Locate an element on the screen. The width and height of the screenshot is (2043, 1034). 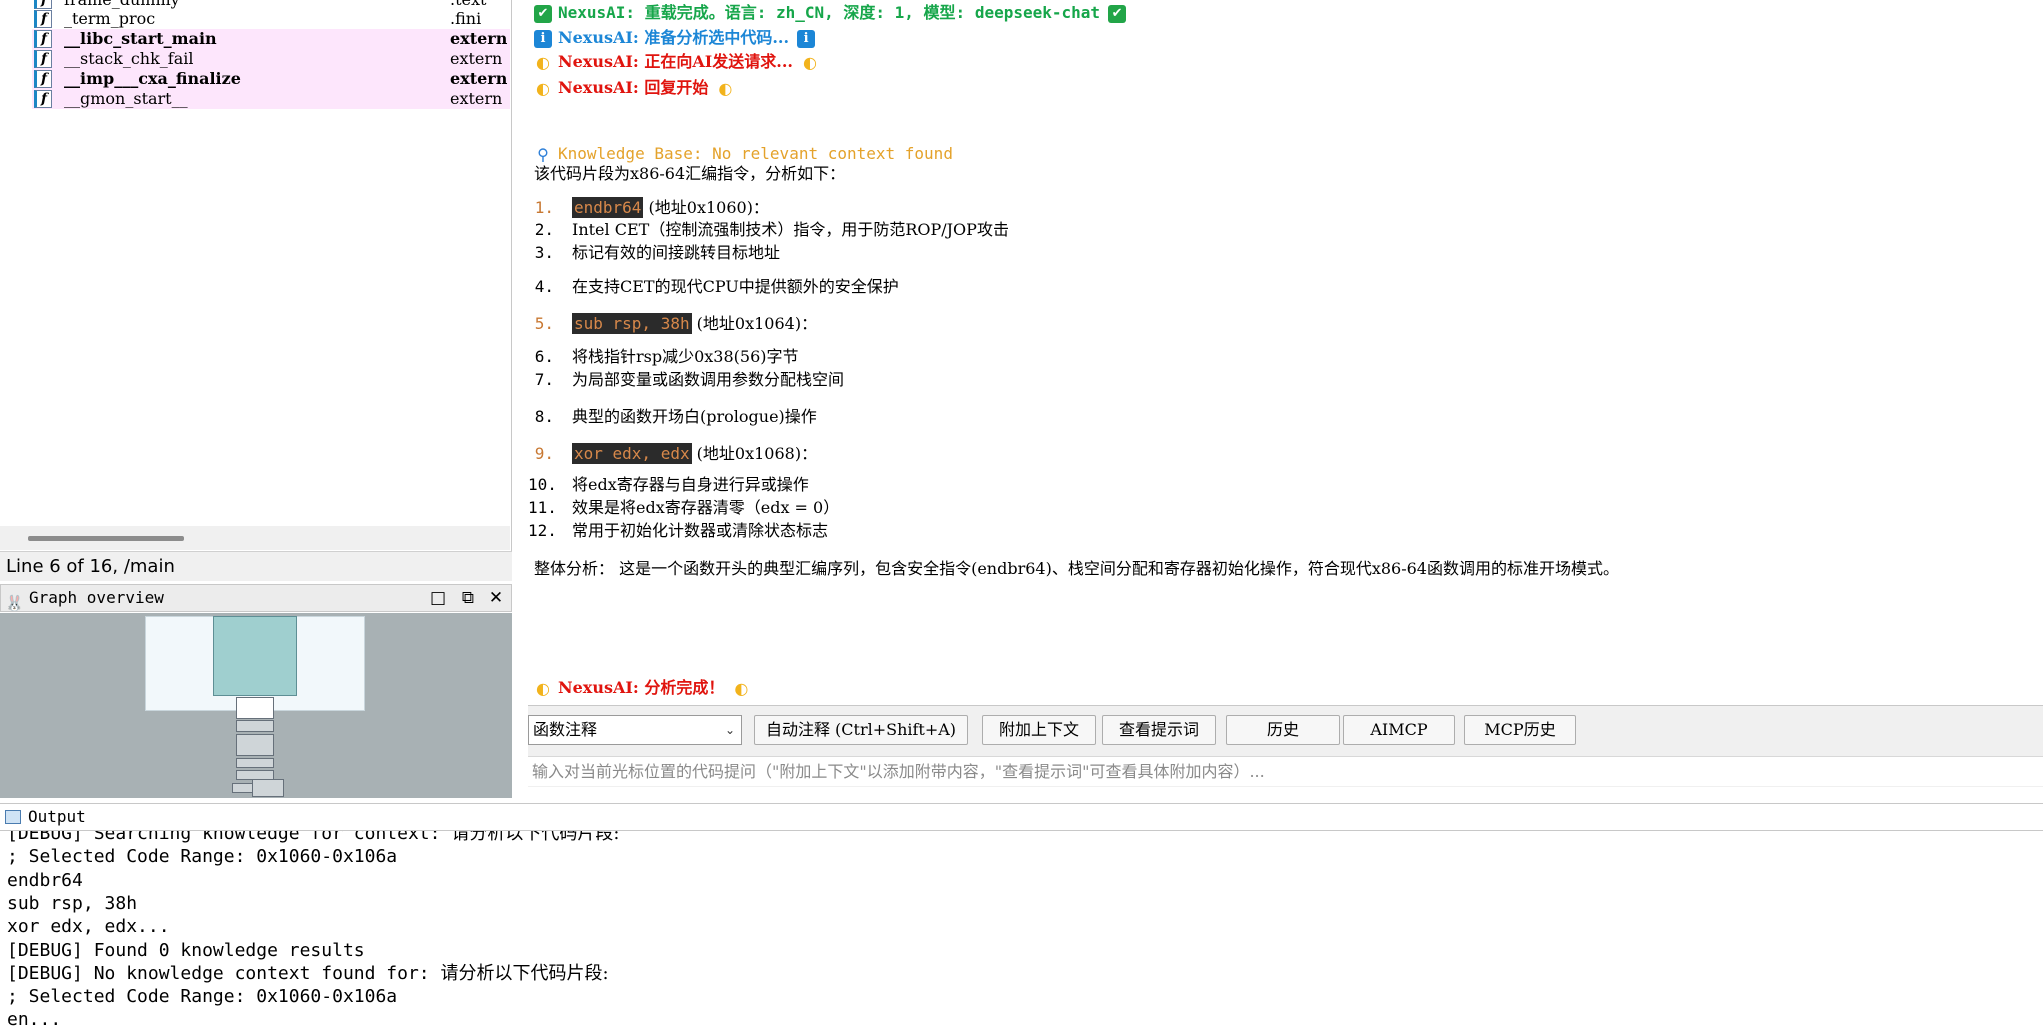
list-item-text: Intel CET（控制流强制技术）指令，用于防范ROP/JOP攻击 is located at coordinates (790, 229).